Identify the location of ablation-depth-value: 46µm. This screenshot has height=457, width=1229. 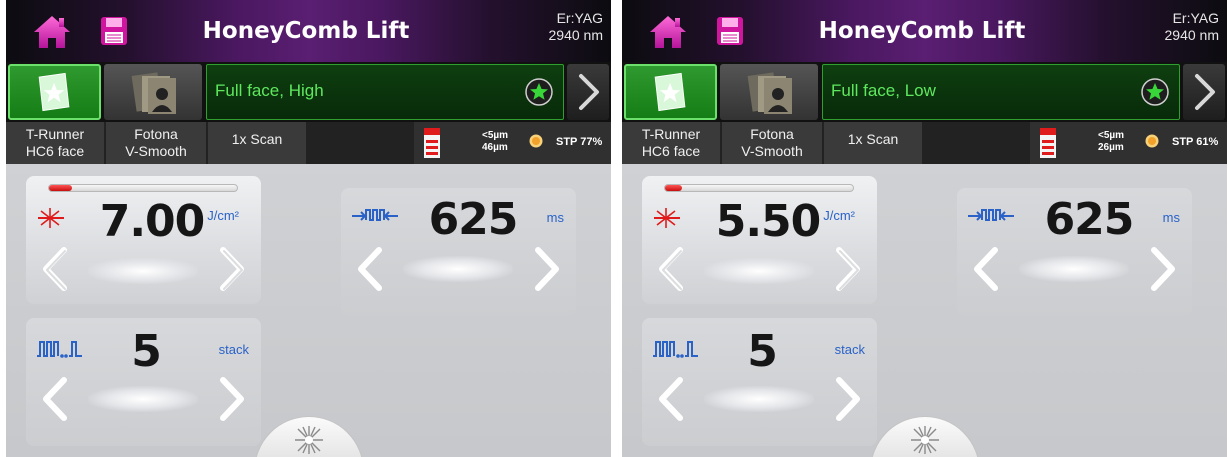
(495, 147).